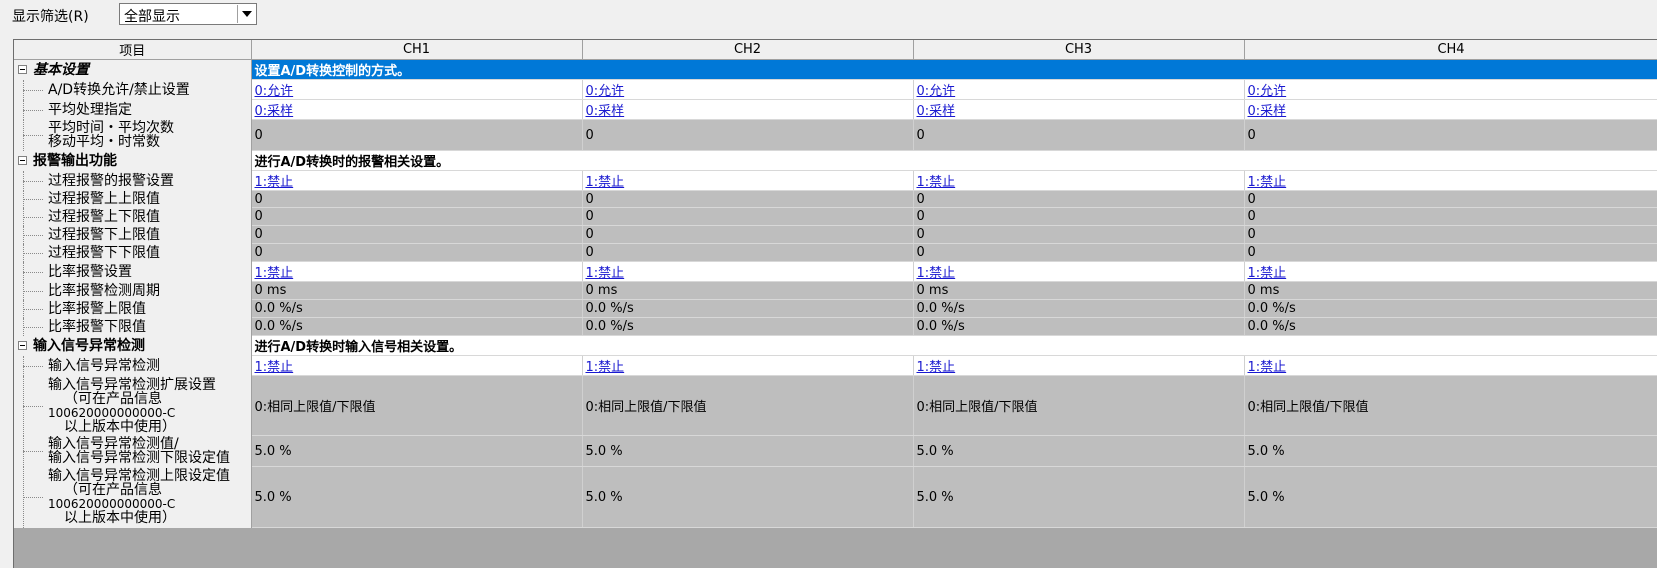  I want to click on table-row: 比率报警下限值 0.0 %/s 0.0 %/s 0.0 %/s 0.0 %/s, so click(835, 326).